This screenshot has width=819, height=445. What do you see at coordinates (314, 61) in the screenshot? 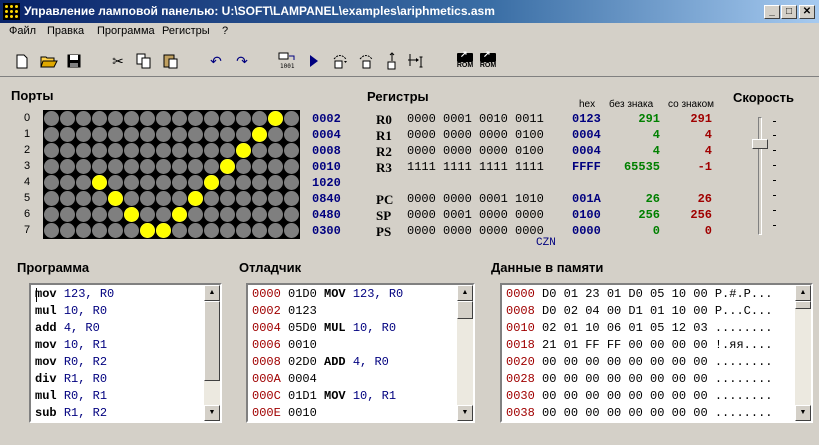
I see `run-icon` at bounding box center [314, 61].